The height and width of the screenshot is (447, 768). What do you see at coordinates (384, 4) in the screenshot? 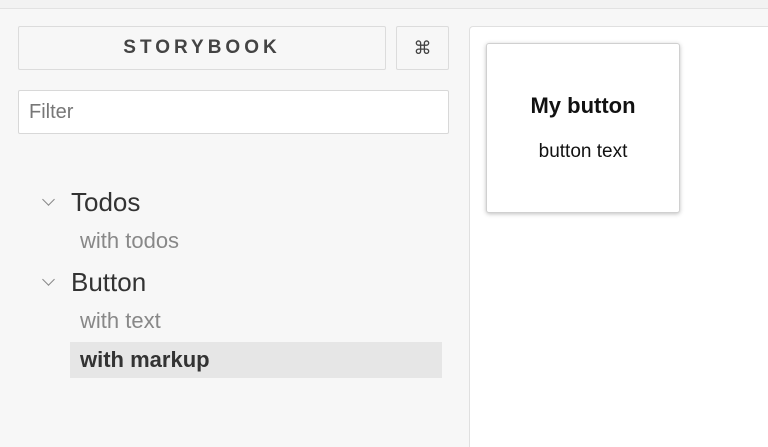
I see `window-top-strip` at bounding box center [384, 4].